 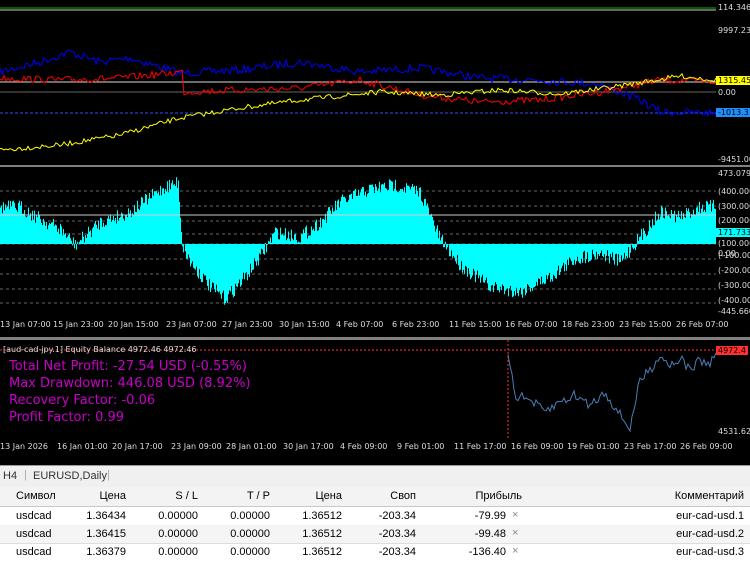 What do you see at coordinates (360, 324) in the screenshot?
I see `time-axis-label: 4 Feb 07:00` at bounding box center [360, 324].